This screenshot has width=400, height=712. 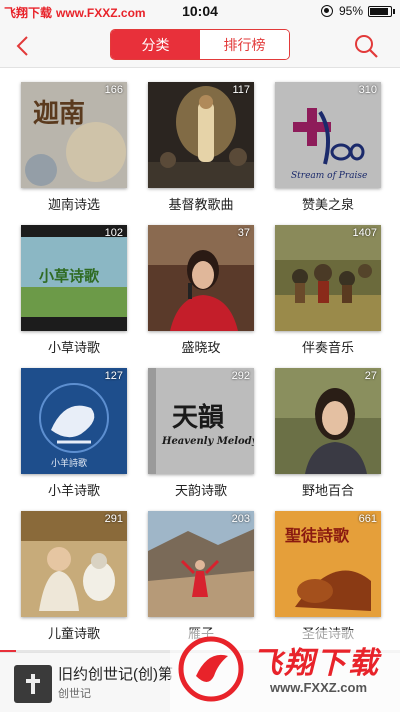 I want to click on cover-art-yanzi, so click(x=201, y=564).